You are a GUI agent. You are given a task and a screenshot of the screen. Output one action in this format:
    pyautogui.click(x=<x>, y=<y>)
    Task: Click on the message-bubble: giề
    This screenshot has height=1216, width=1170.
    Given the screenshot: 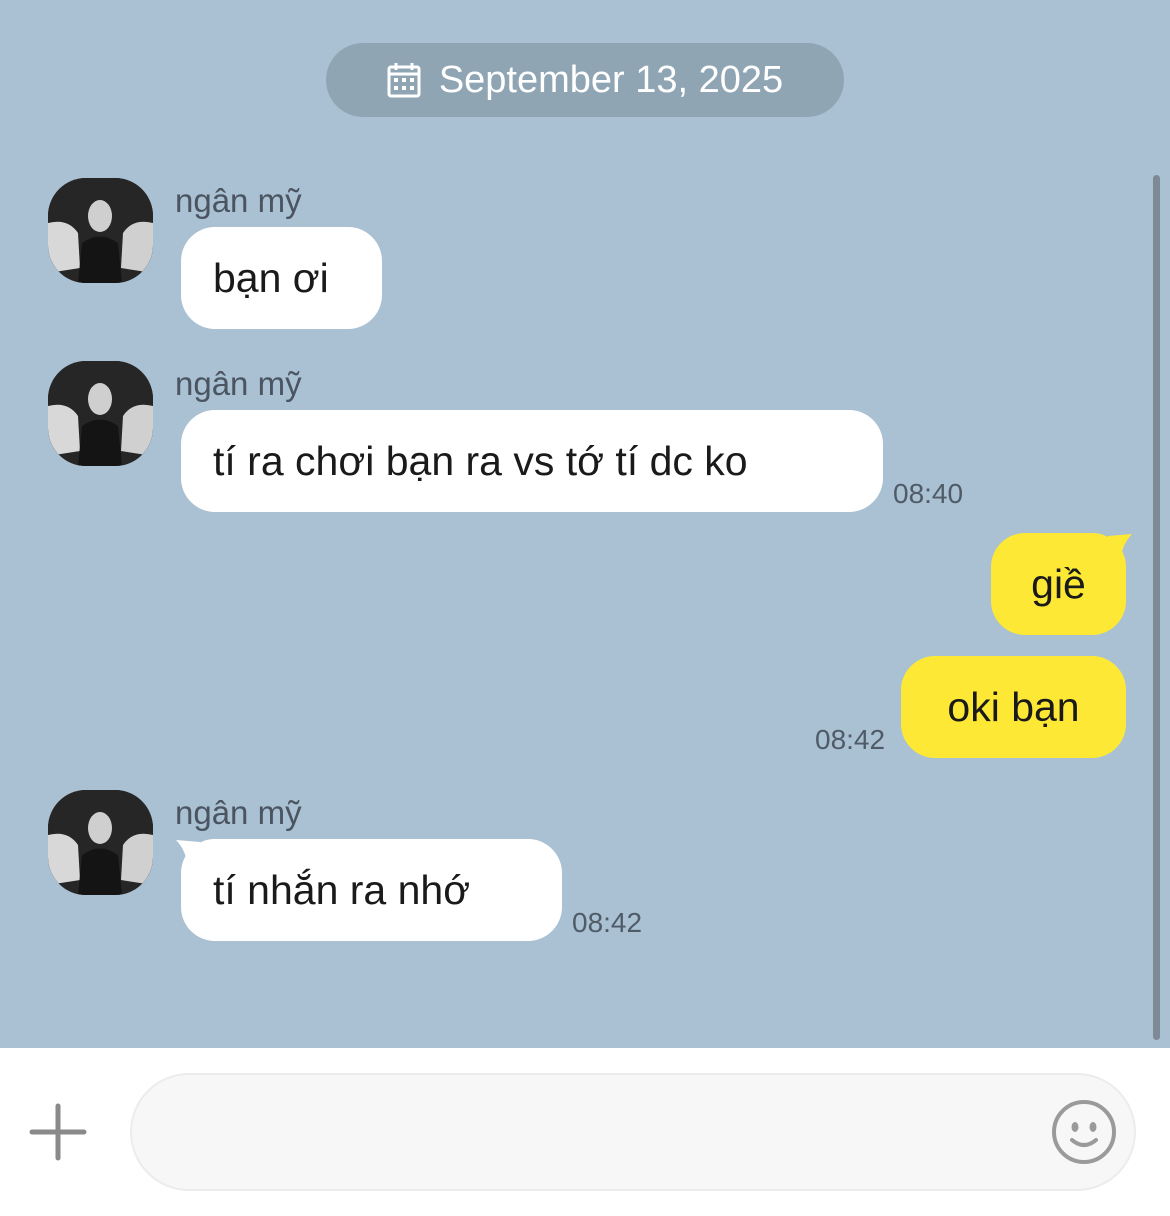 What is the action you would take?
    pyautogui.click(x=1058, y=584)
    